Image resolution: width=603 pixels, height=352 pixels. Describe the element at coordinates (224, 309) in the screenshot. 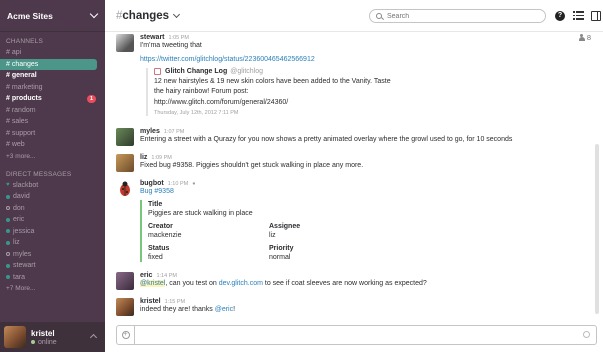

I see `user-mention: @eric` at that location.